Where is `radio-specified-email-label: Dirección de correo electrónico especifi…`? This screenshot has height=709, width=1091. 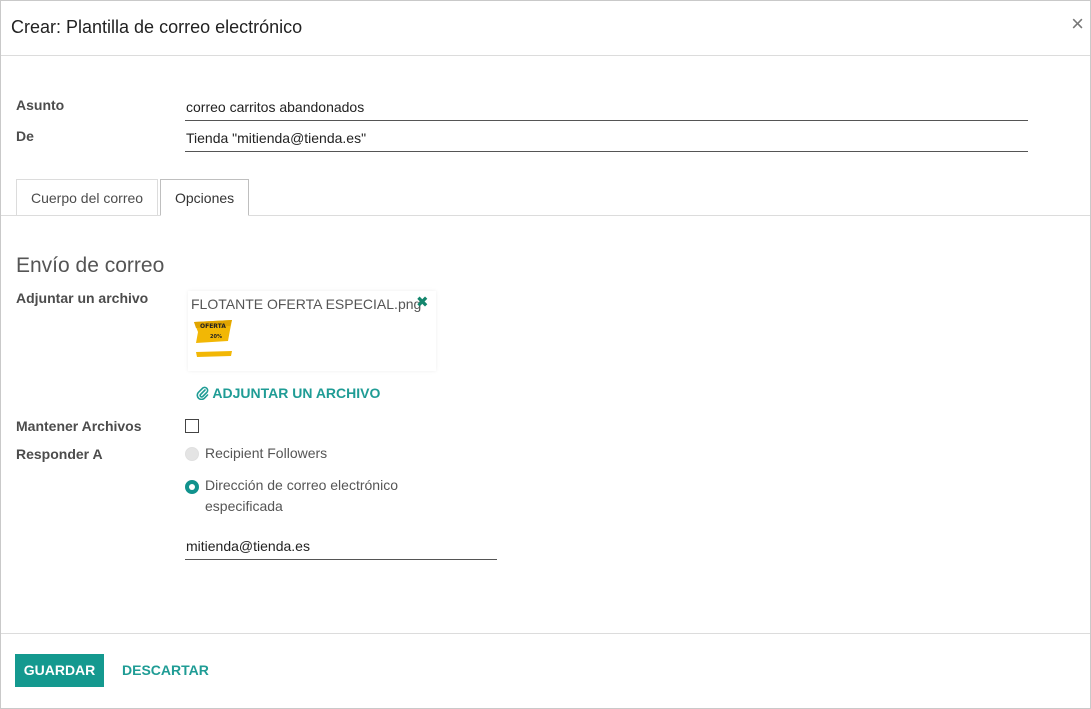 radio-specified-email-label: Dirección de correo electrónico especifi… is located at coordinates (301, 495).